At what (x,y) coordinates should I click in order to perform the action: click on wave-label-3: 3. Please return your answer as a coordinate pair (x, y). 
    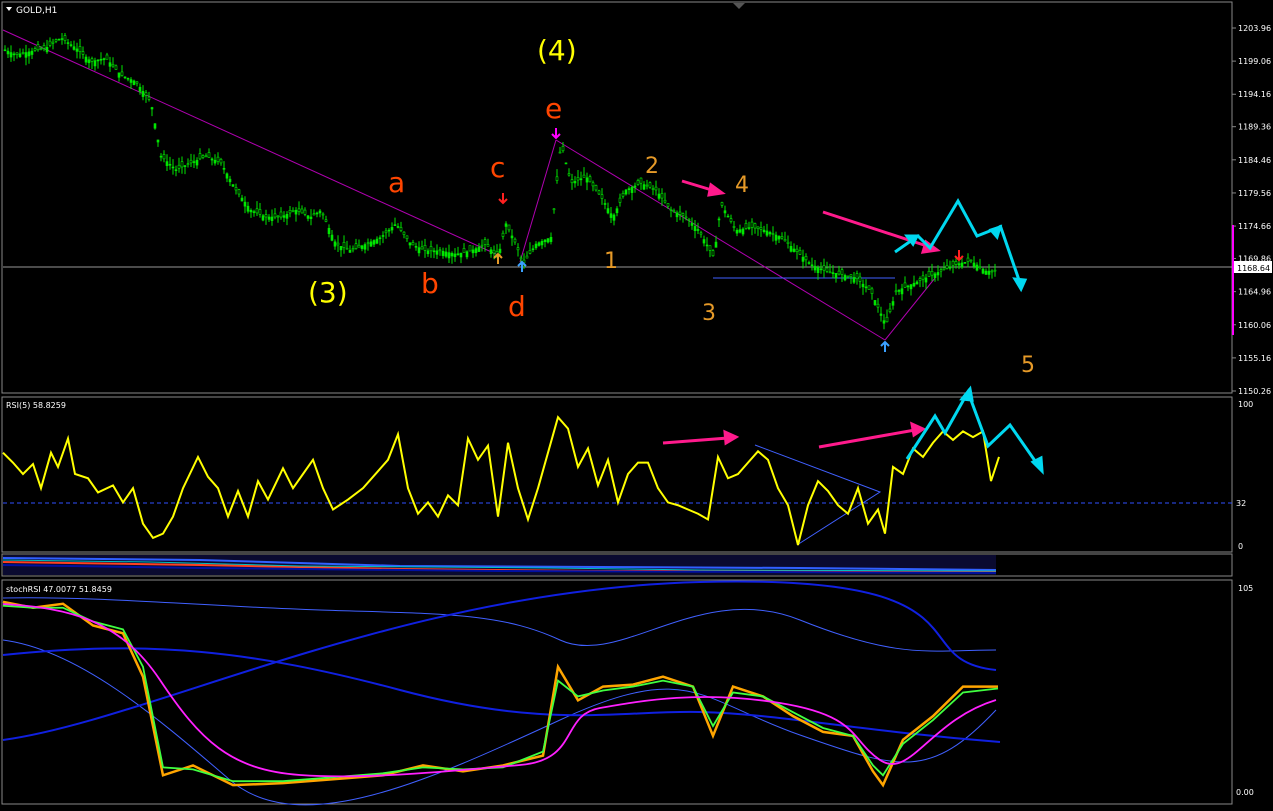
    Looking at the image, I should click on (709, 313).